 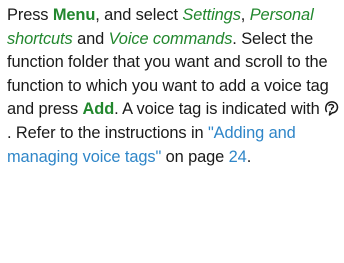 What do you see at coordinates (211, 15) in the screenshot?
I see `settings-menu-term: Settings` at bounding box center [211, 15].